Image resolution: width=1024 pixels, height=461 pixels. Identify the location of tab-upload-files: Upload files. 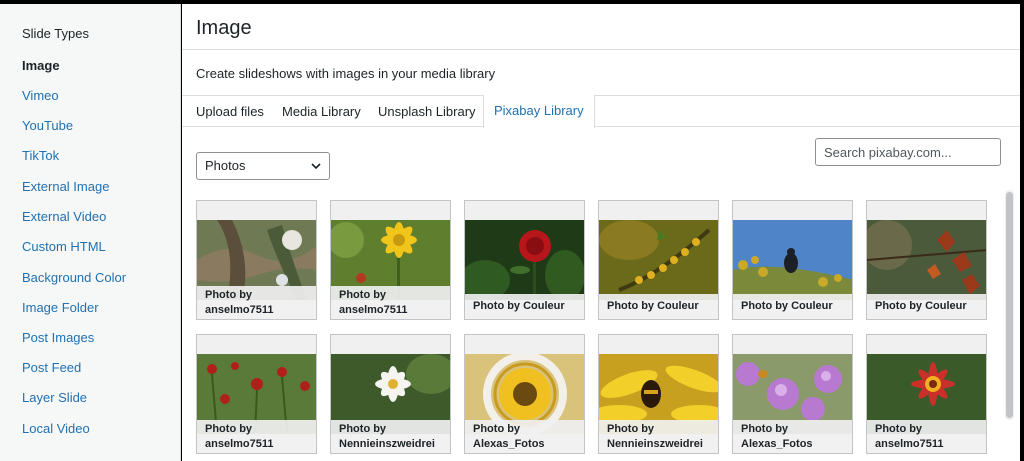
(230, 111).